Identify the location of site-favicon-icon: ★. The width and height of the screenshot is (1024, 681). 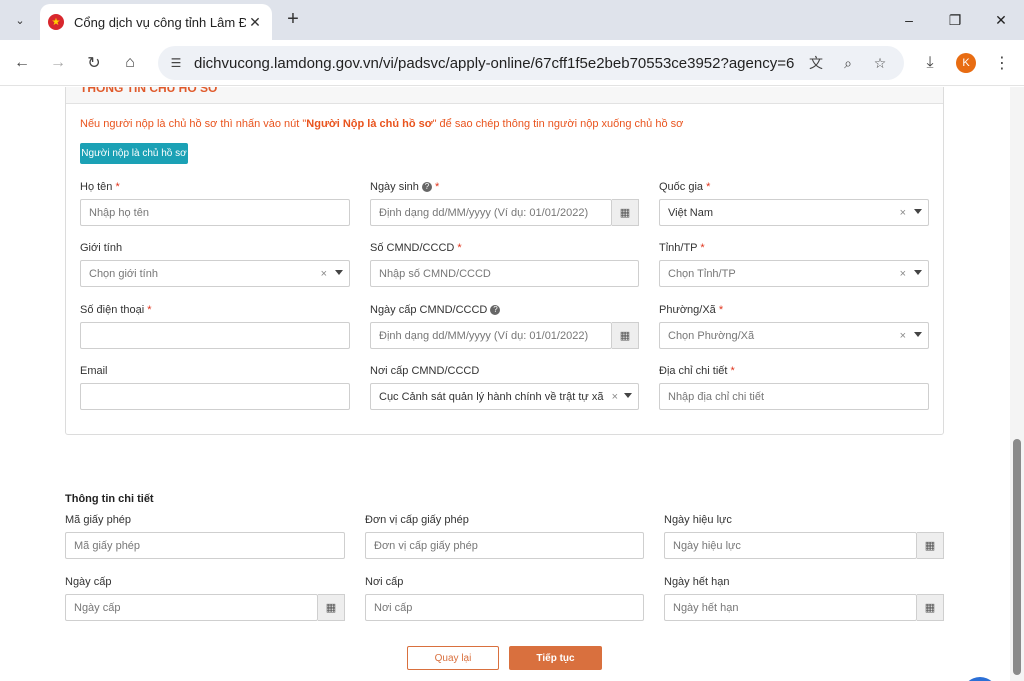
(56, 22).